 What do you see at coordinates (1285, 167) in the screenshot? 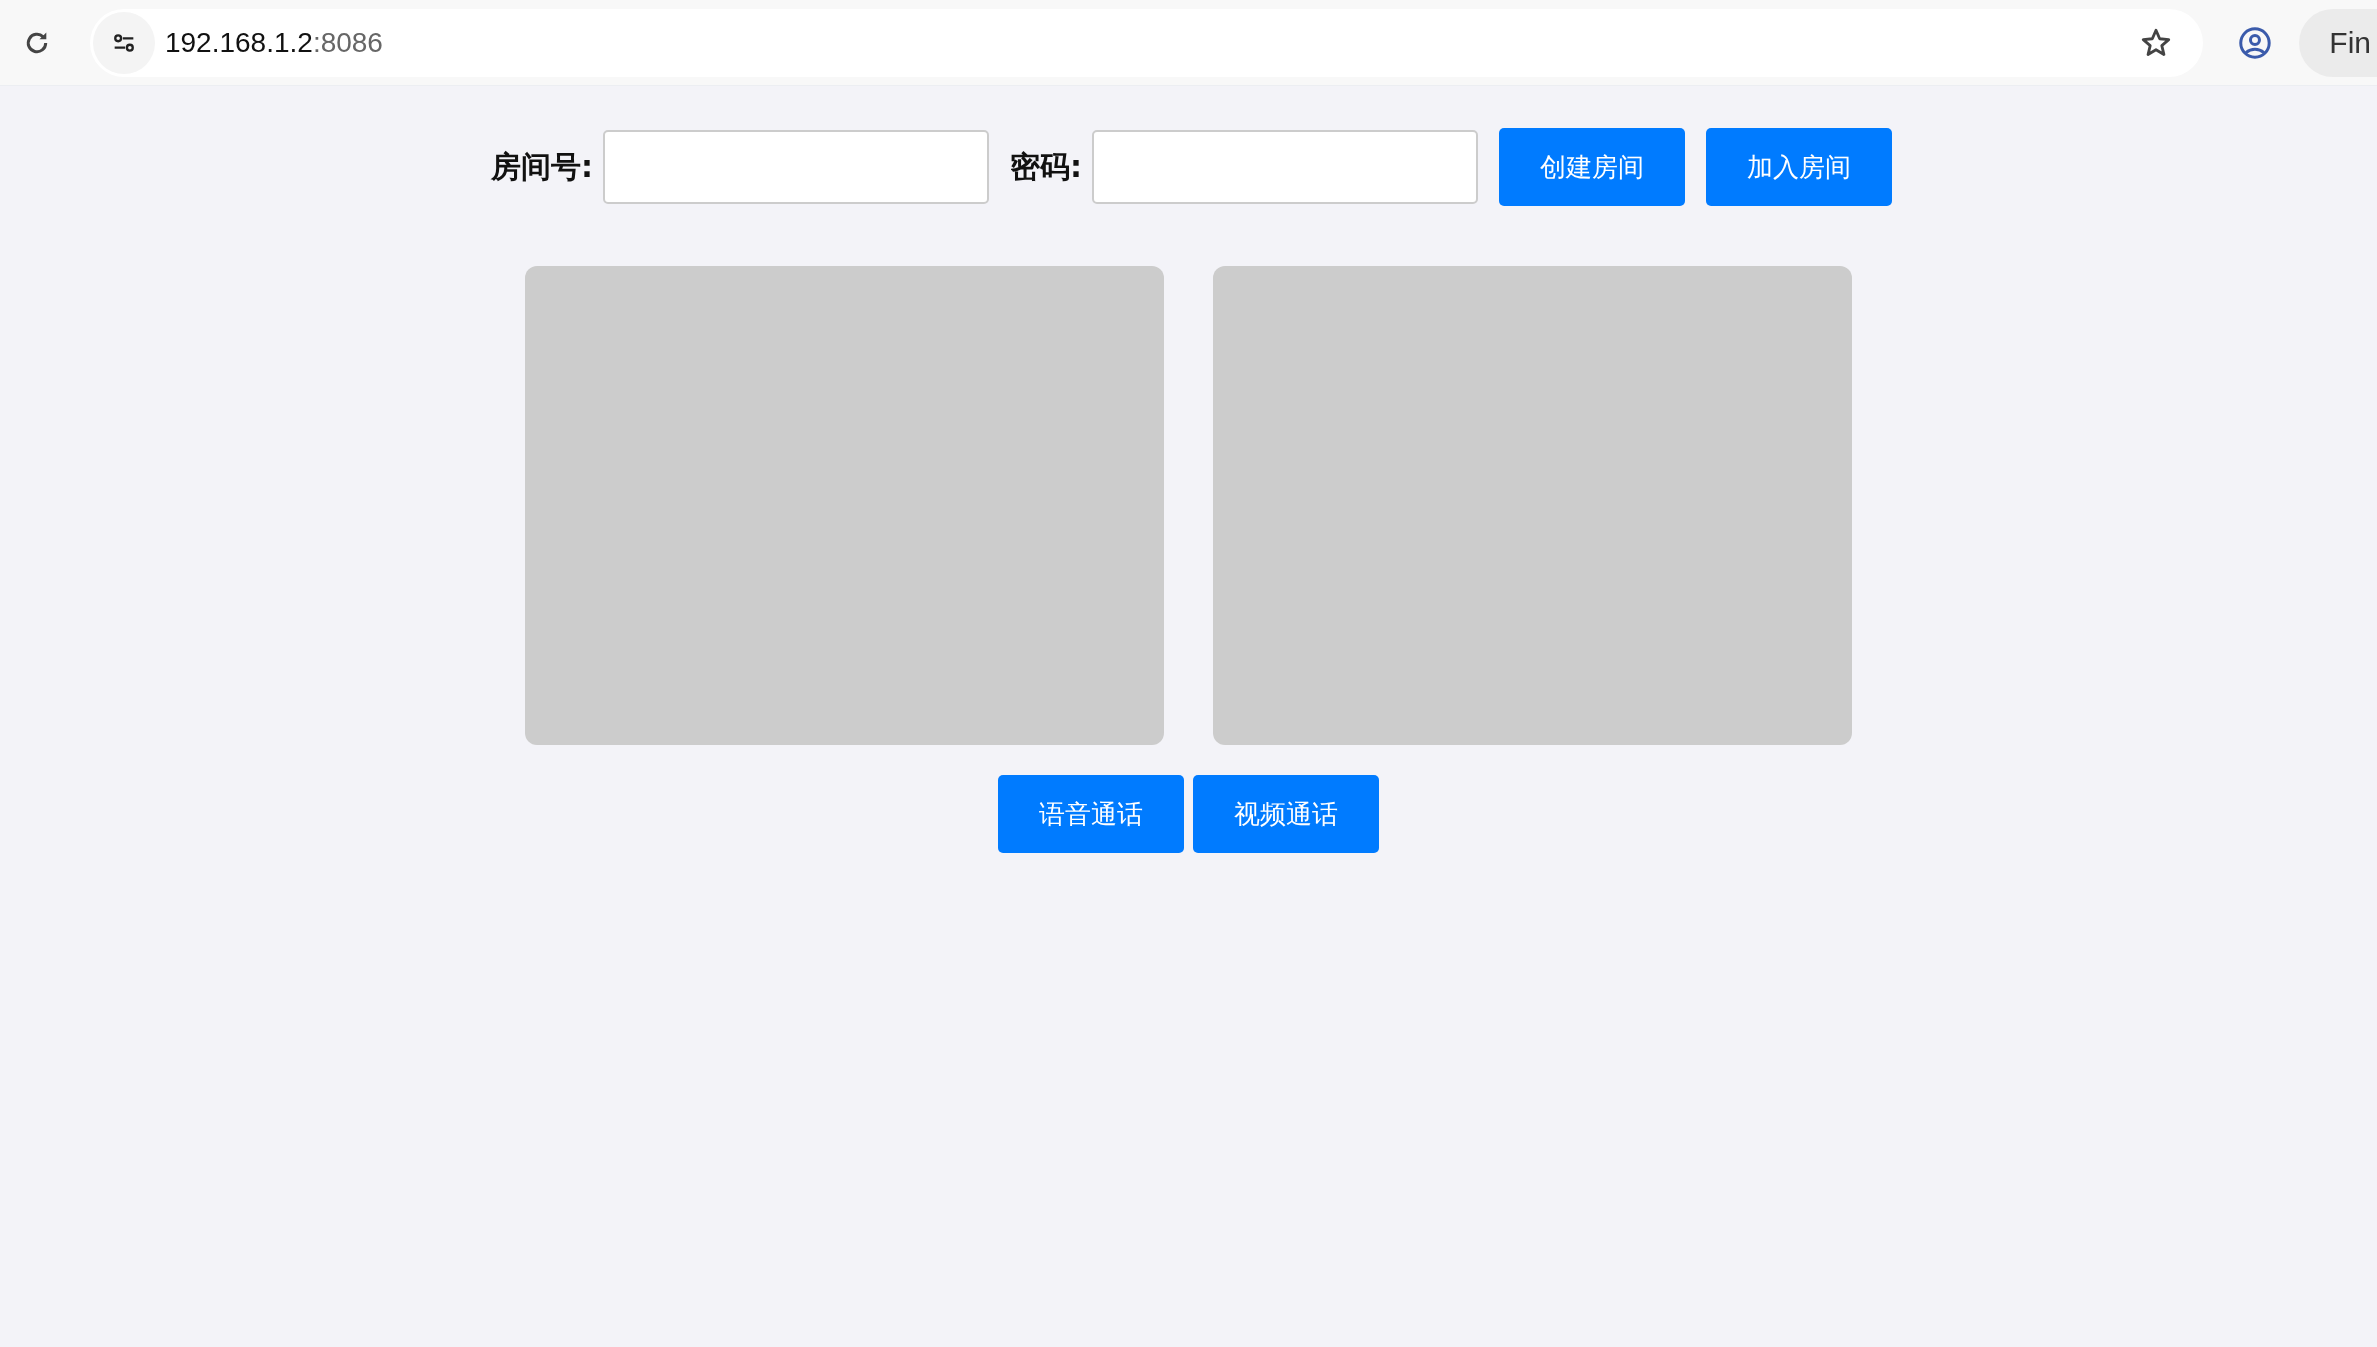
I see `password-field` at bounding box center [1285, 167].